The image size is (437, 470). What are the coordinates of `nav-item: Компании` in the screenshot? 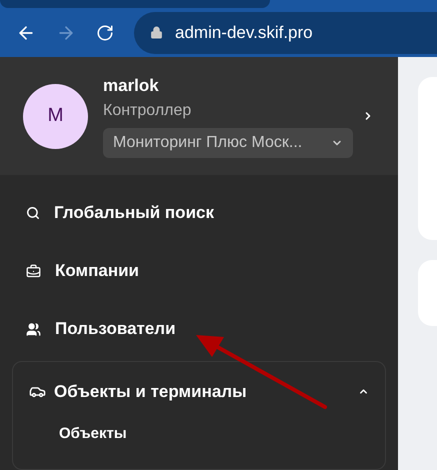 It's located at (199, 271).